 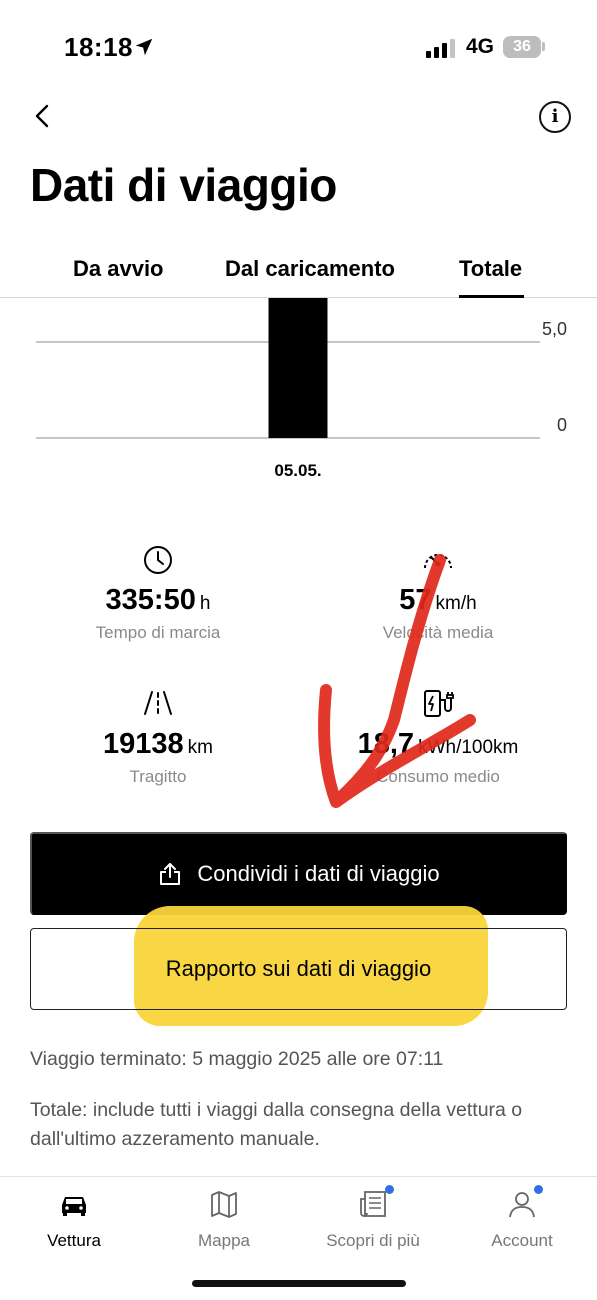 I want to click on nav-label: Mappa, so click(x=224, y=1240).